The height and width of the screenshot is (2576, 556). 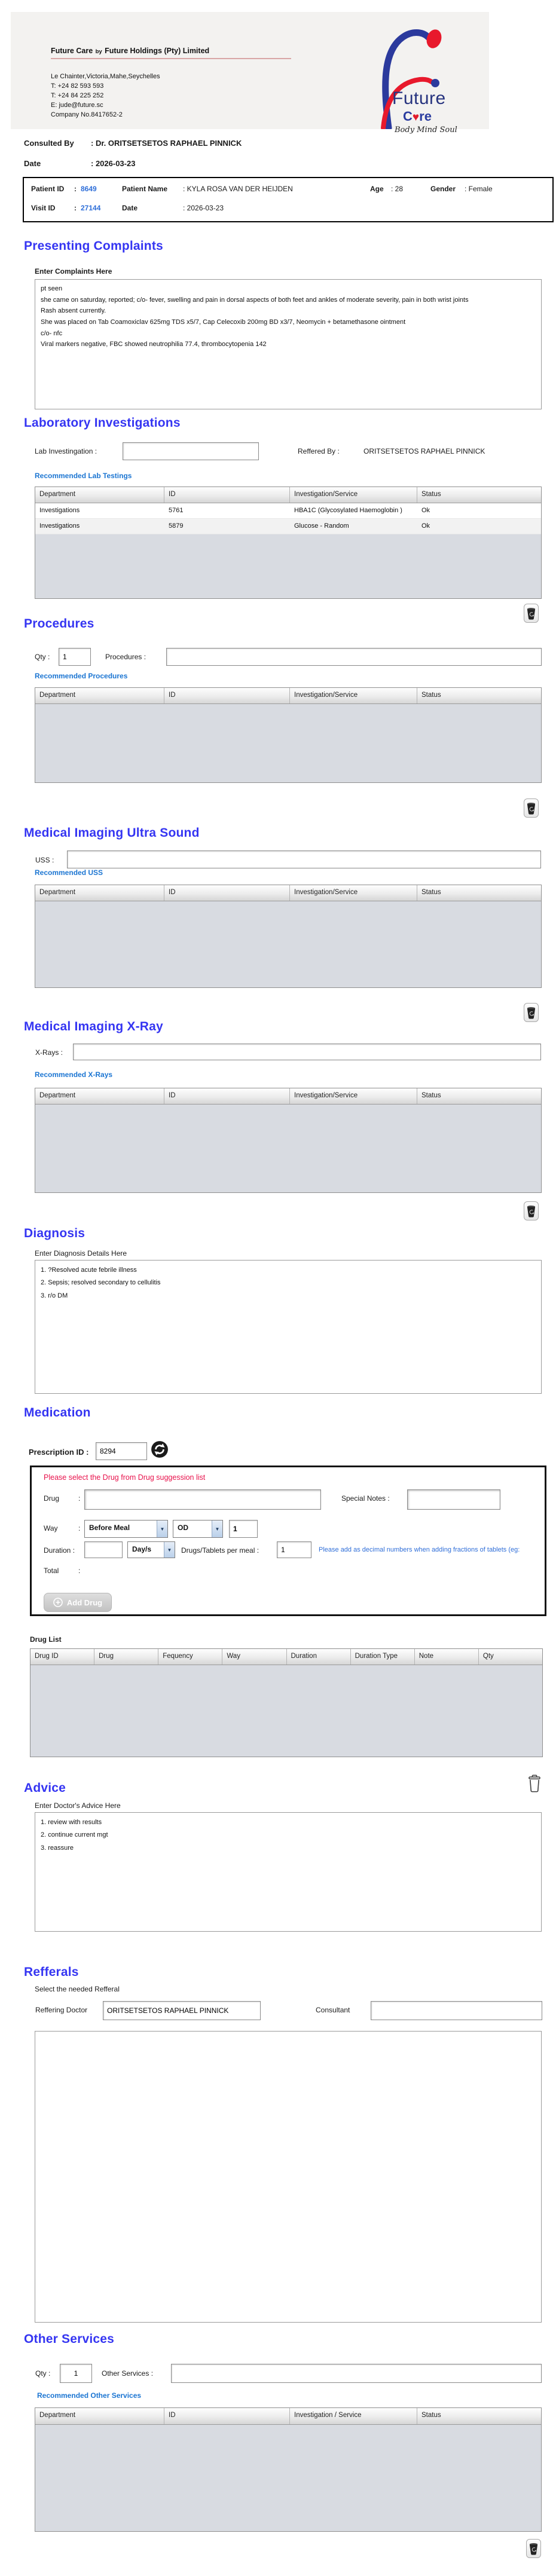 I want to click on xray-col-id: ID, so click(x=227, y=1096).